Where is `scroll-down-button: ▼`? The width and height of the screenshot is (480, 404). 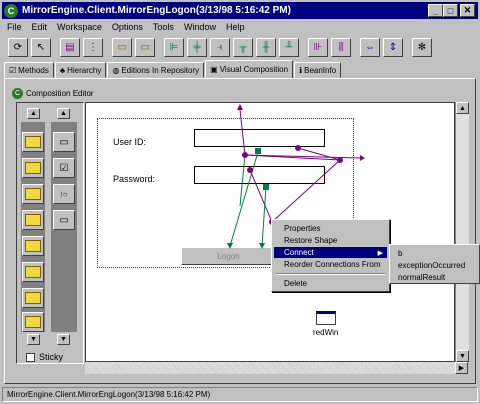 scroll-down-button: ▼ is located at coordinates (462, 356).